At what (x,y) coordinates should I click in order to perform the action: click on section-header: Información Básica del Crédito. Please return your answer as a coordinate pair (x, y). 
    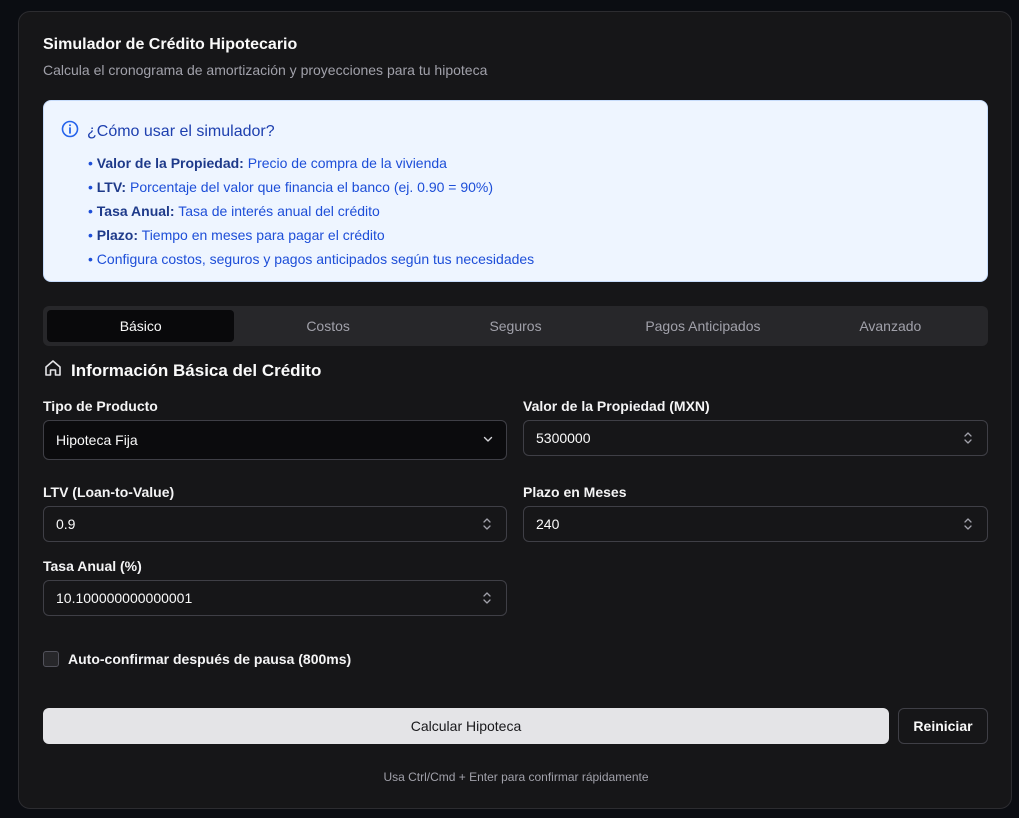
    Looking at the image, I should click on (182, 370).